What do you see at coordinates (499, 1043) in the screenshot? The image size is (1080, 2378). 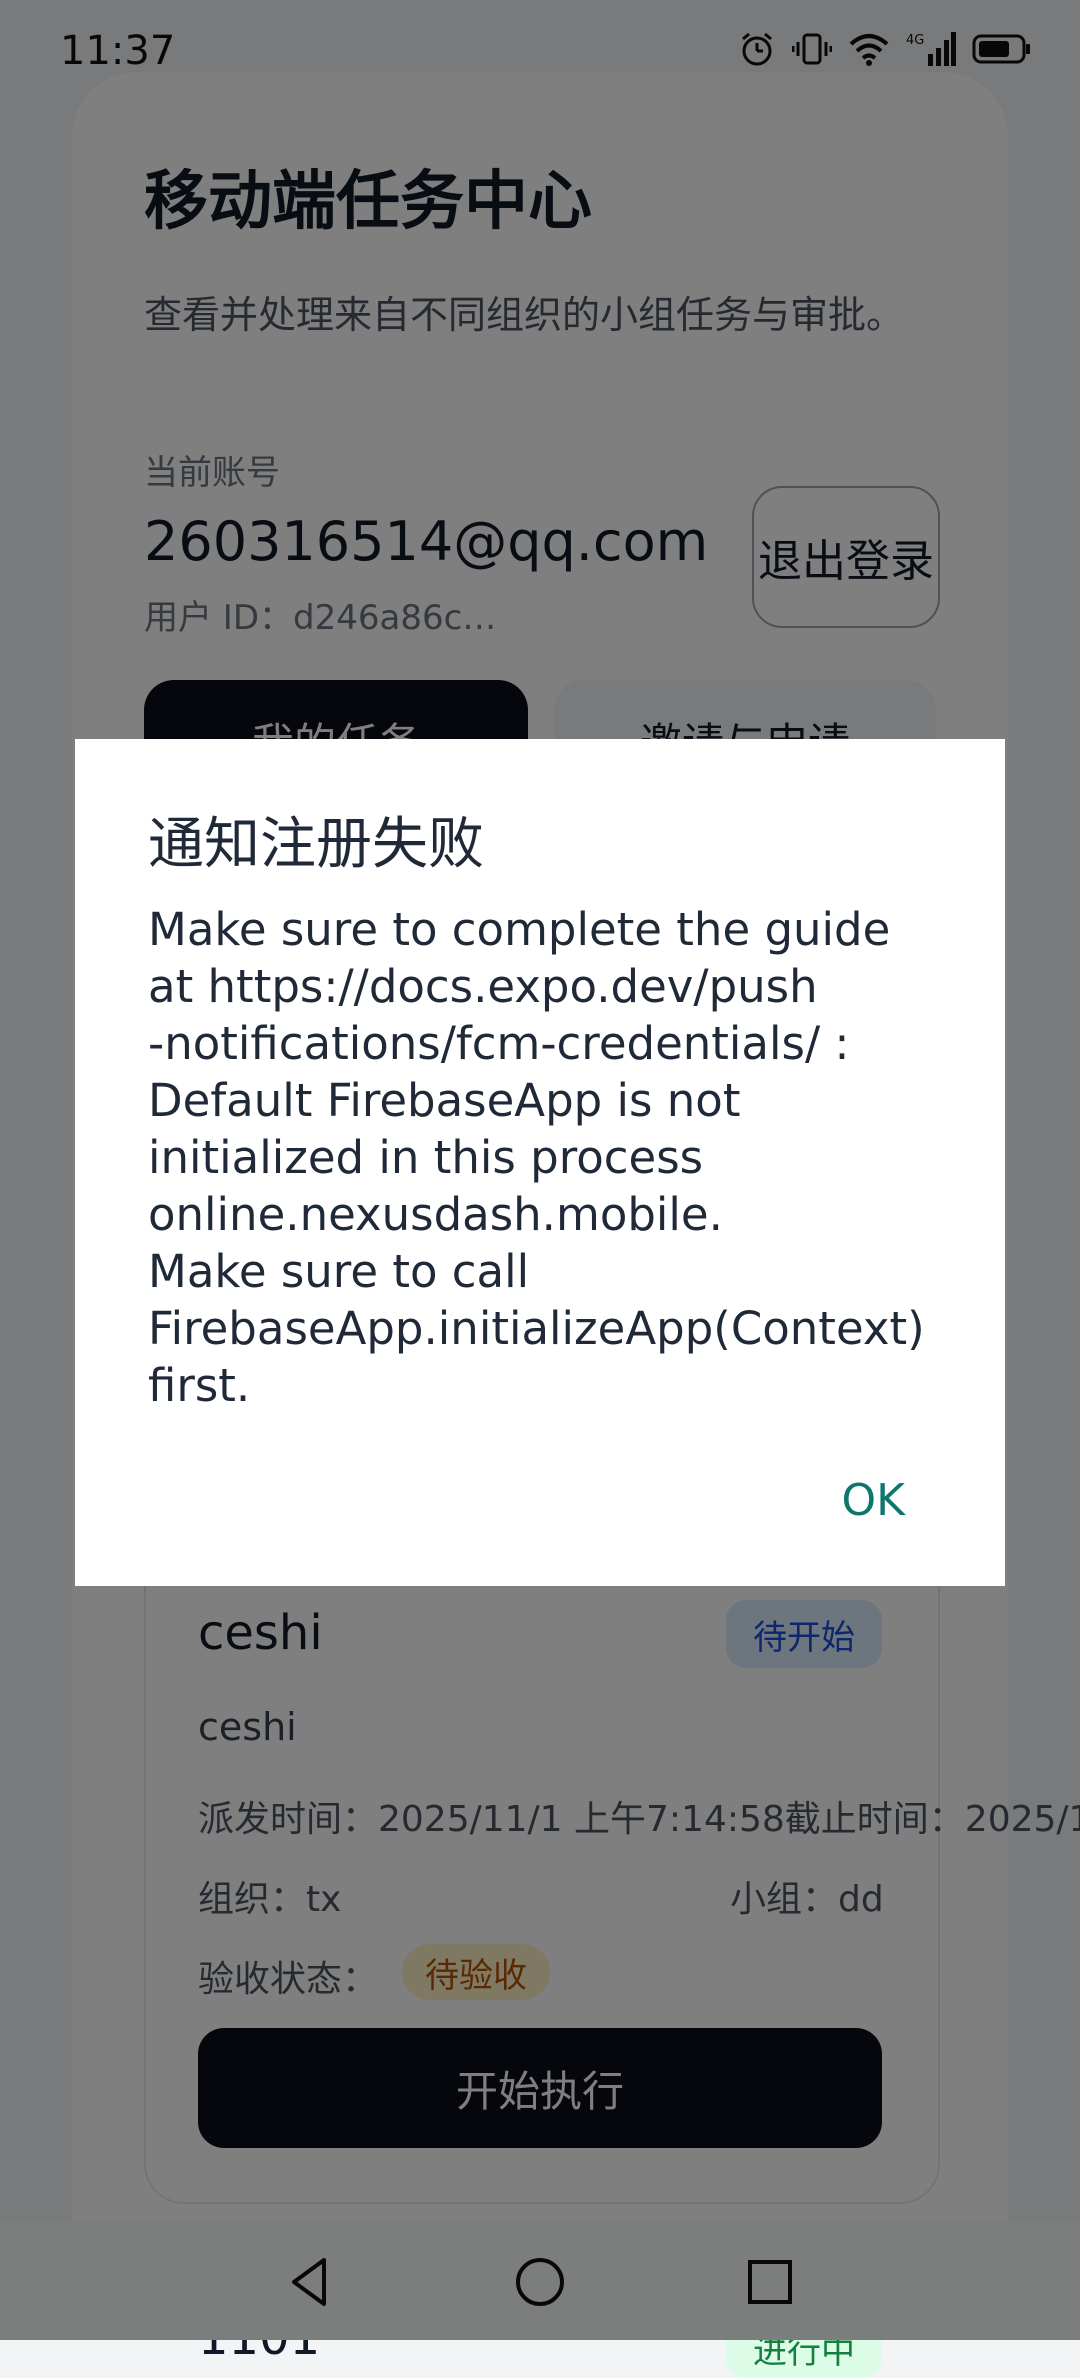 I see `dialog-message-line: -notifications/fcm-credentials/ :` at bounding box center [499, 1043].